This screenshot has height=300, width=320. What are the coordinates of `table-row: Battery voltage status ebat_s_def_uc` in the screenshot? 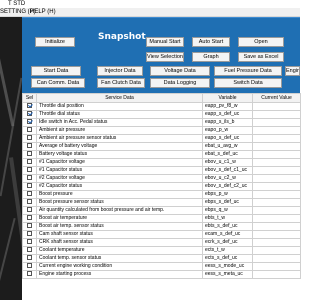 It's located at (161, 154).